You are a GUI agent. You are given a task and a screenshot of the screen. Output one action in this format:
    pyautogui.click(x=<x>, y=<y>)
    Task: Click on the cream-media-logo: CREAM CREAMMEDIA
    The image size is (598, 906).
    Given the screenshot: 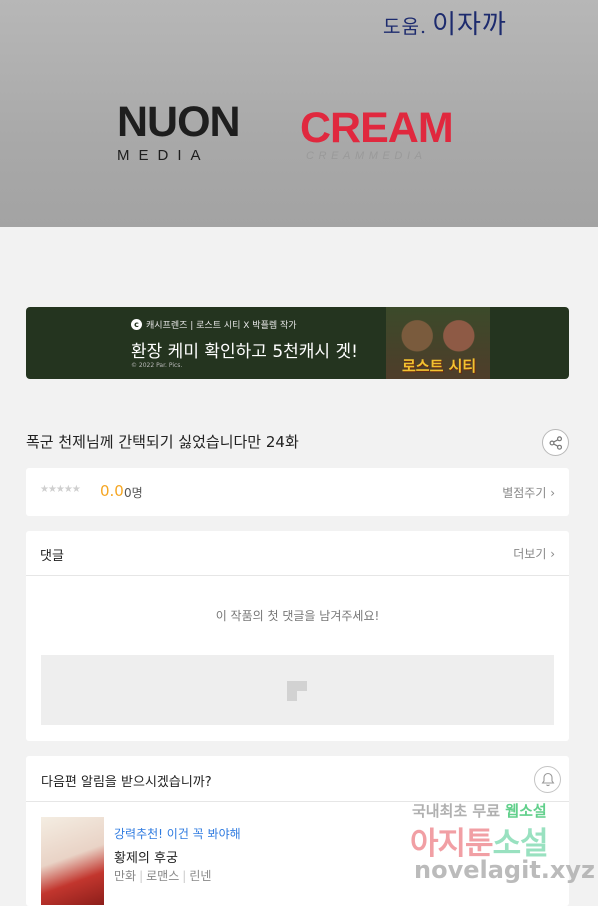 What is the action you would take?
    pyautogui.click(x=386, y=137)
    